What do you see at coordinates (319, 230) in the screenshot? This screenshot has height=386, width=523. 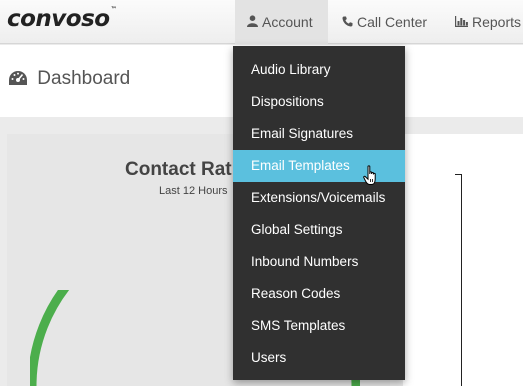 I see `menu-item-global-settings: Global Settings` at bounding box center [319, 230].